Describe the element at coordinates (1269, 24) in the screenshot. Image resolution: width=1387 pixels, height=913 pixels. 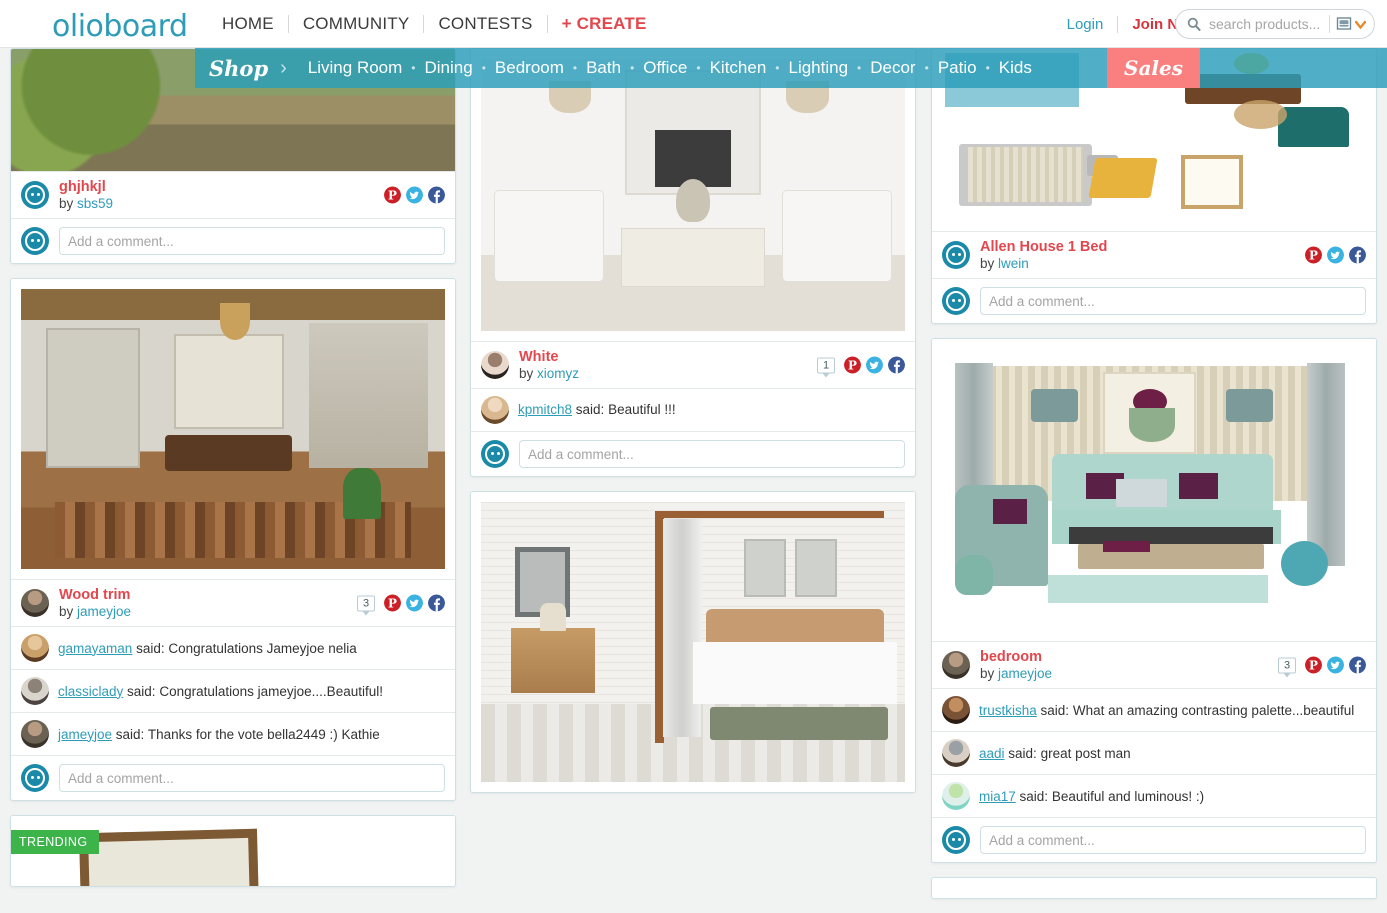
I see `search-input` at that location.